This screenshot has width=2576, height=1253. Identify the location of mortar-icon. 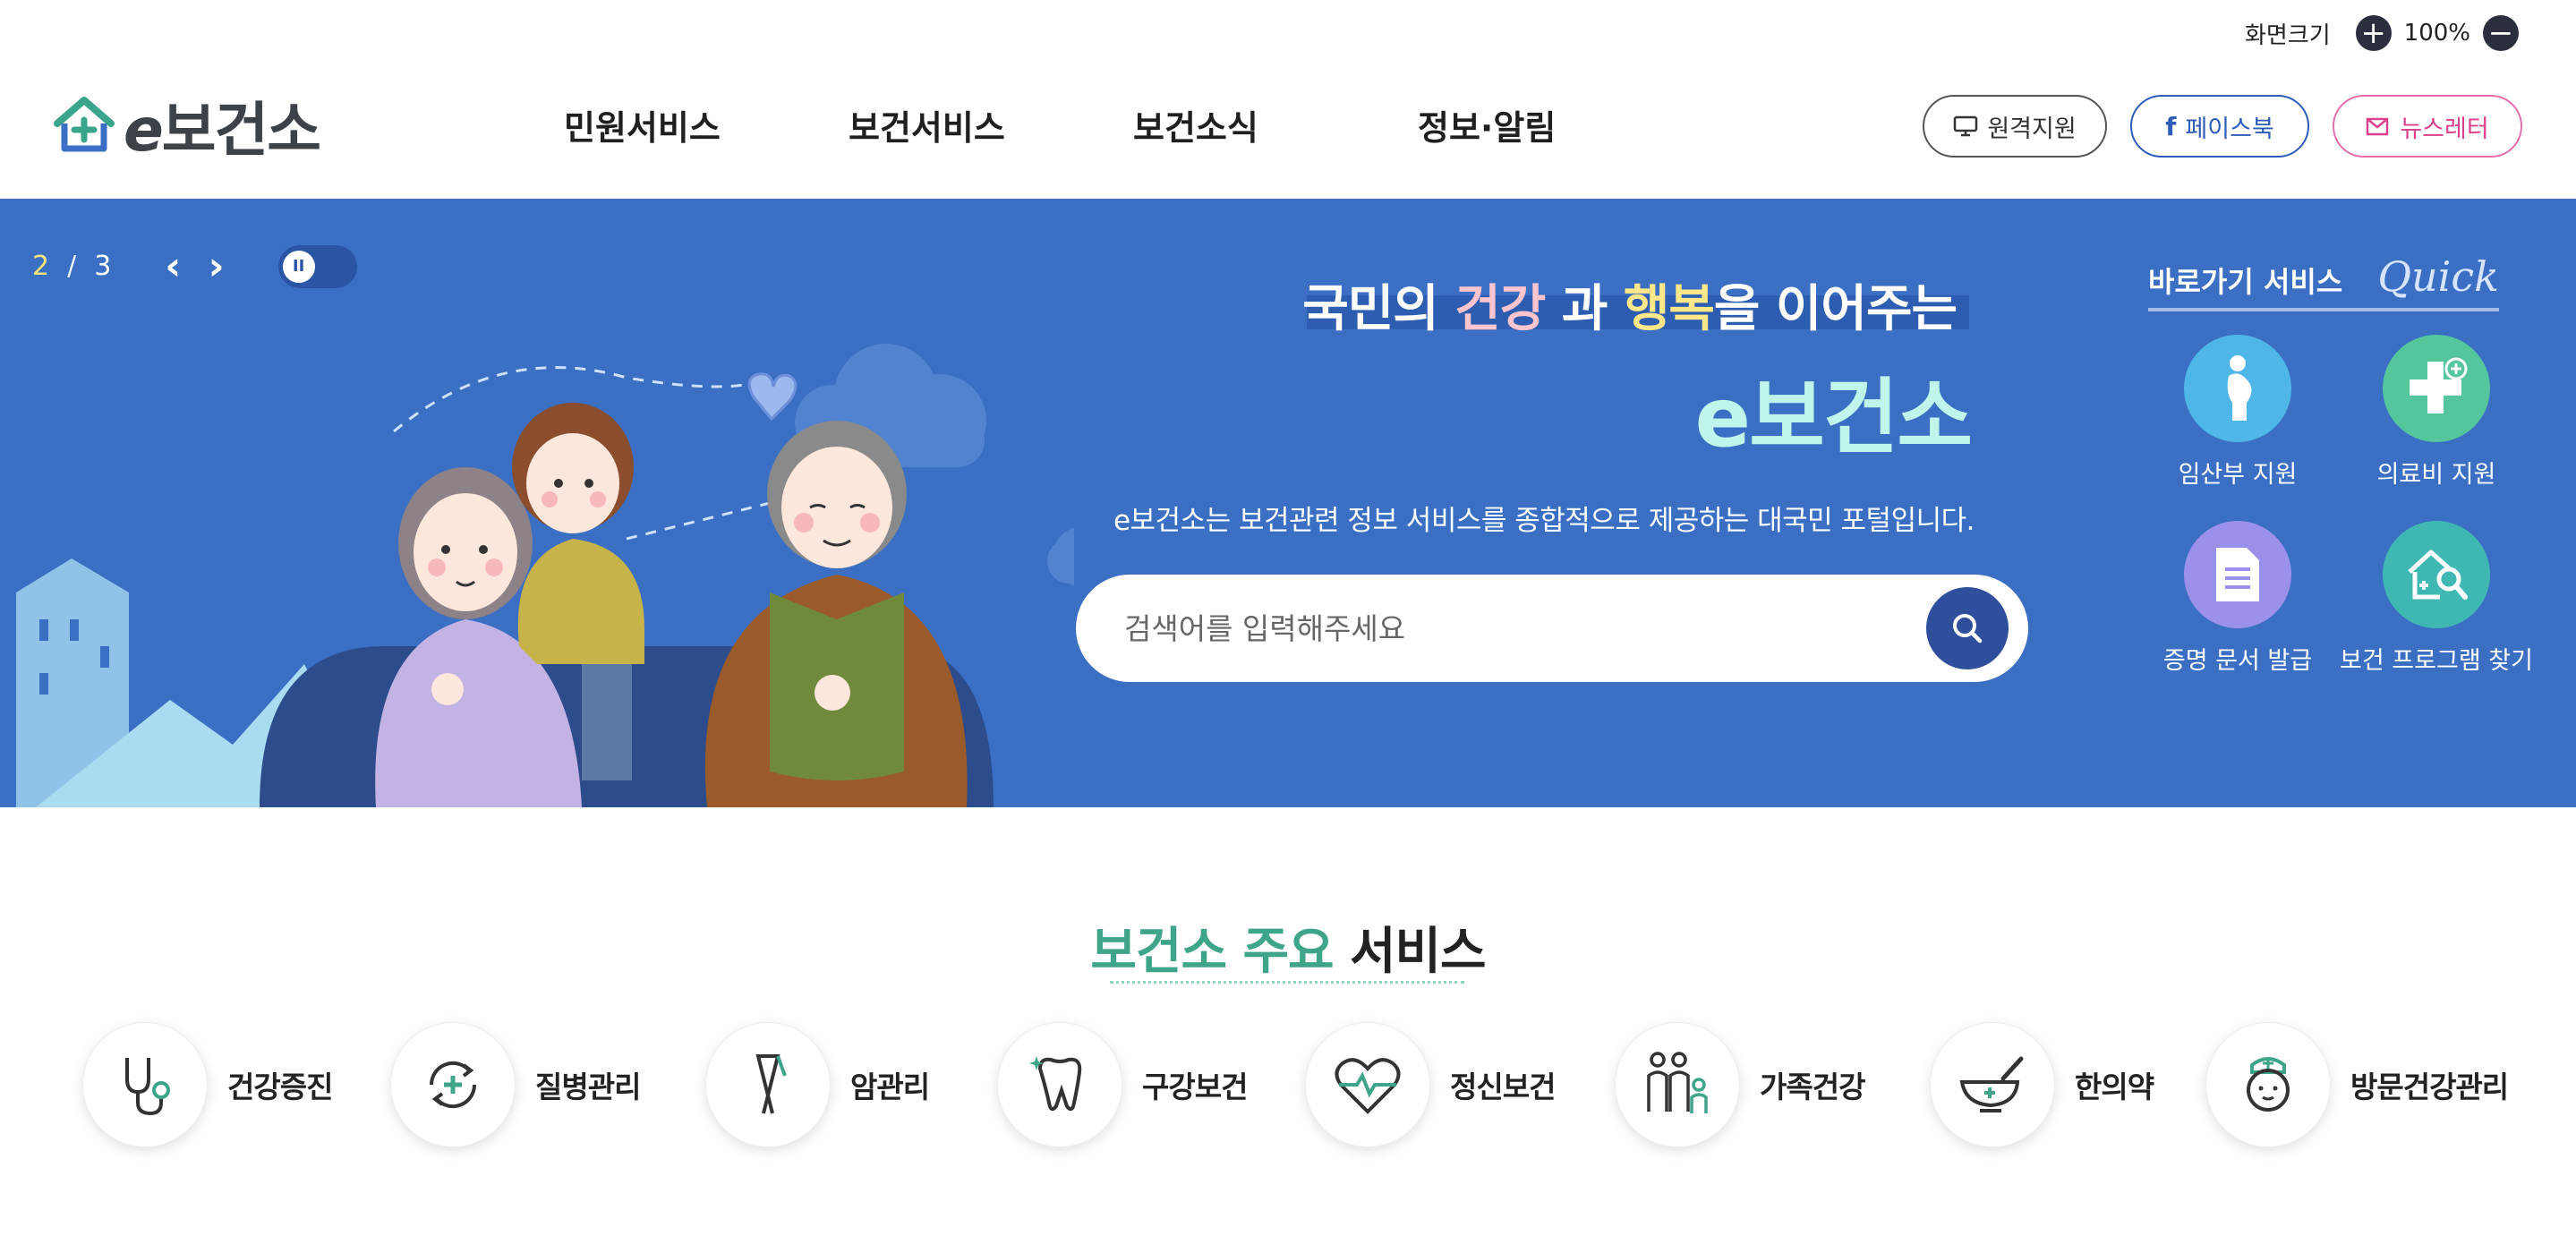
(1991, 1084).